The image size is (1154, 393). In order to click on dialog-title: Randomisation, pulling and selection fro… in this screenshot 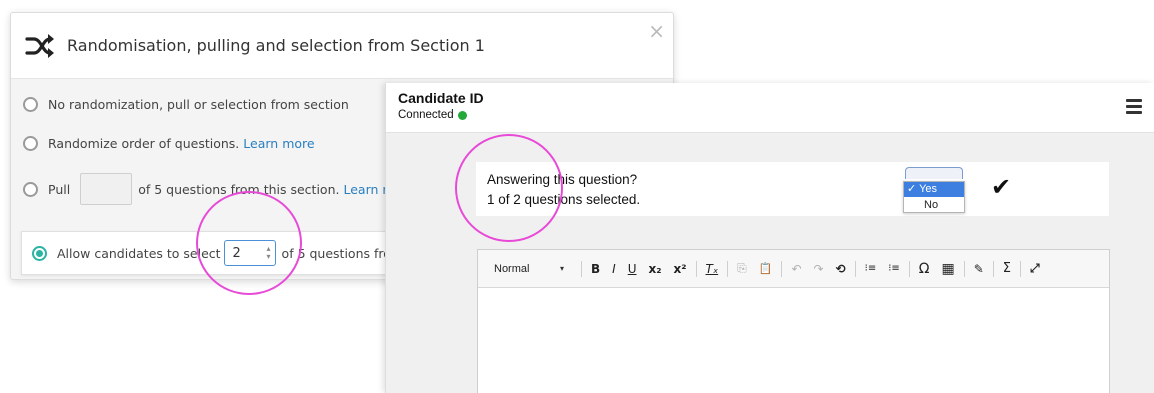, I will do `click(276, 45)`.